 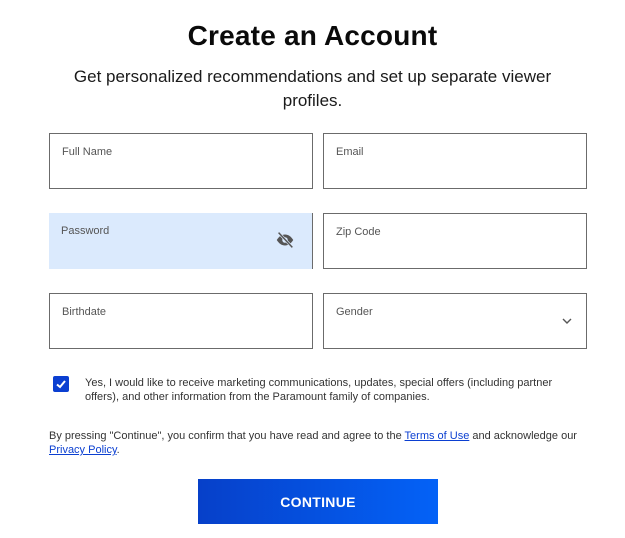 What do you see at coordinates (84, 312) in the screenshot?
I see `birthdate-label: Birthdate` at bounding box center [84, 312].